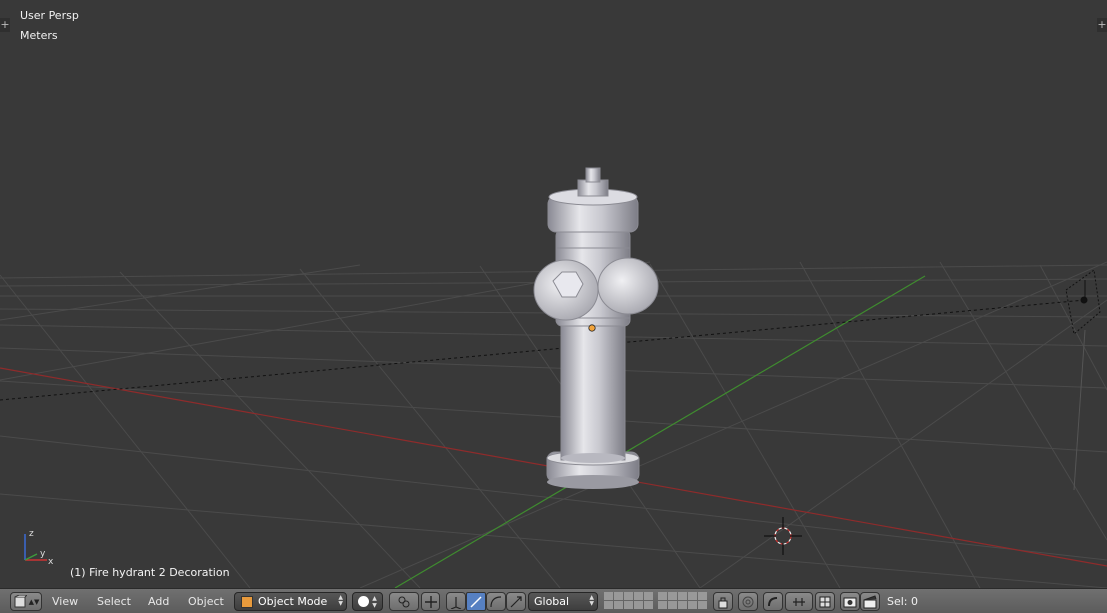 The height and width of the screenshot is (613, 1107). I want to click on snap-grid-icon, so click(825, 601).